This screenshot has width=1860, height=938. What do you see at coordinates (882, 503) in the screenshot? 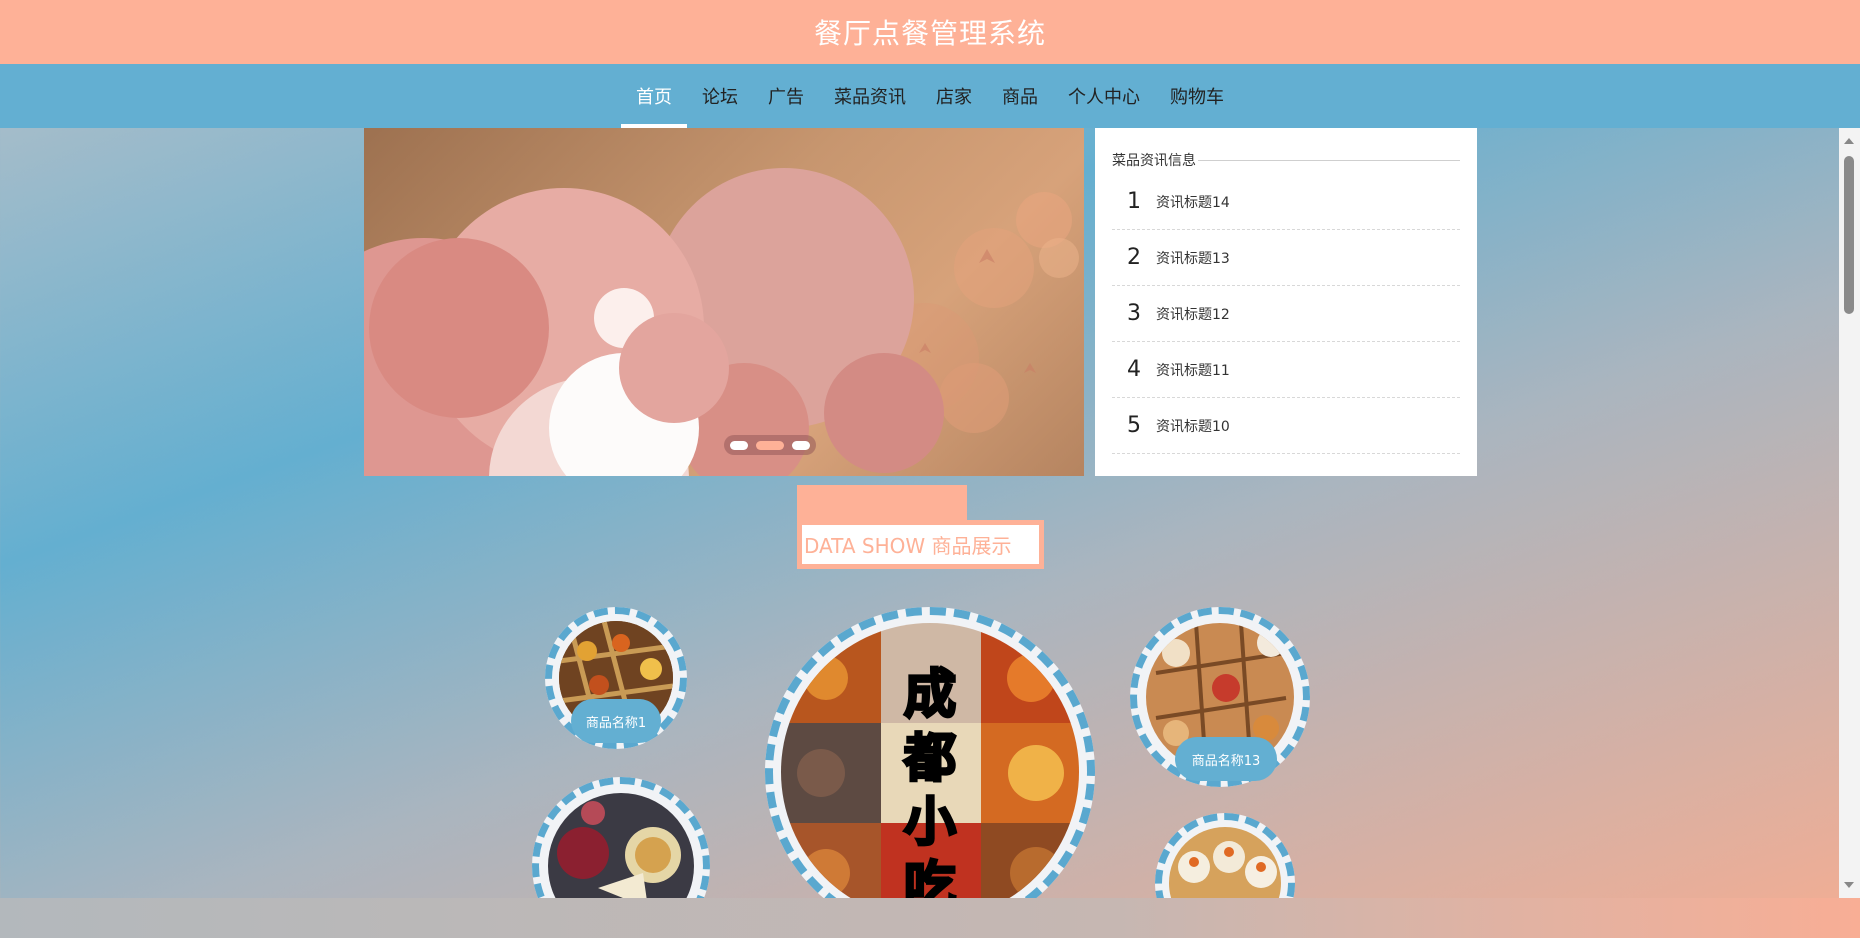
I see `section-title-tab` at bounding box center [882, 503].